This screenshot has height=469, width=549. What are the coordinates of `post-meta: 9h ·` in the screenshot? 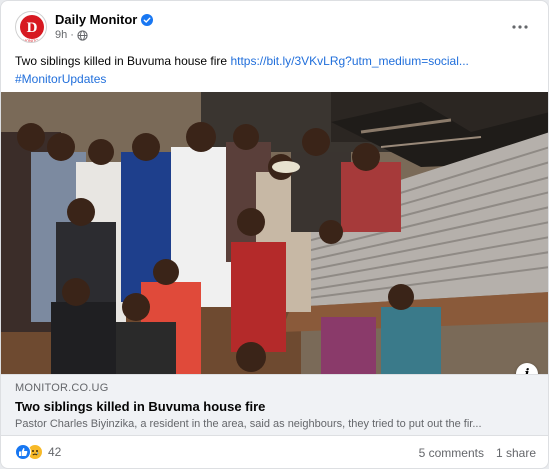 It's located at (71, 35).